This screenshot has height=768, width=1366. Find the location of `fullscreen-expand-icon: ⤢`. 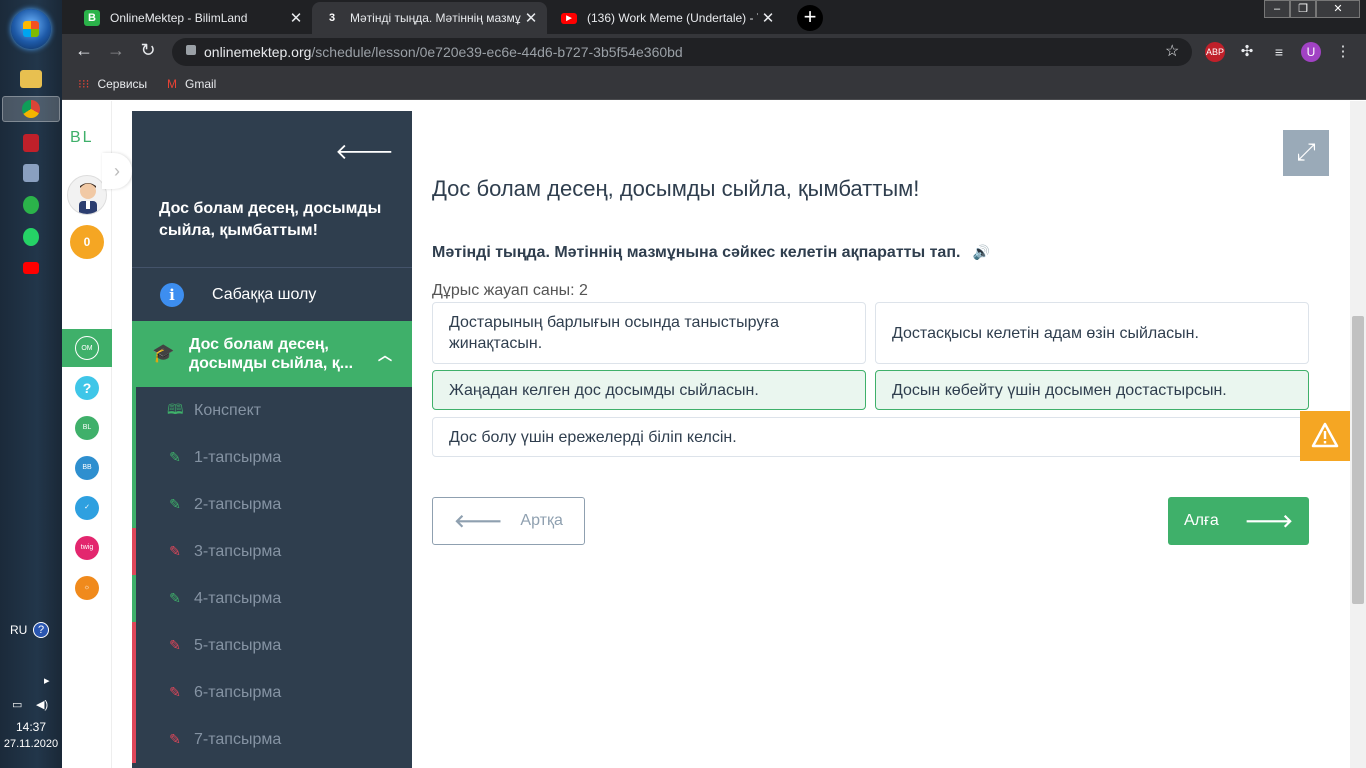

fullscreen-expand-icon: ⤢ is located at coordinates (1306, 153).